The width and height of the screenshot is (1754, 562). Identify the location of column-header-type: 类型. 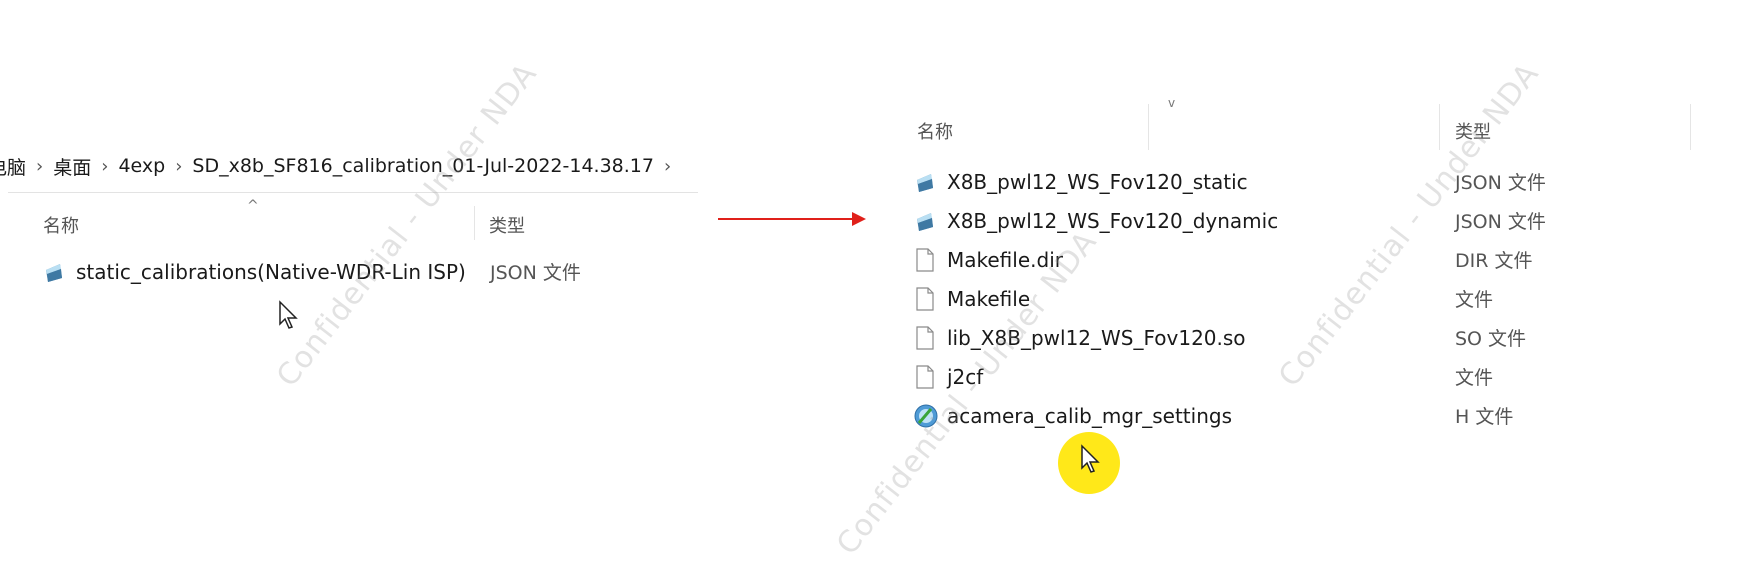
(507, 225).